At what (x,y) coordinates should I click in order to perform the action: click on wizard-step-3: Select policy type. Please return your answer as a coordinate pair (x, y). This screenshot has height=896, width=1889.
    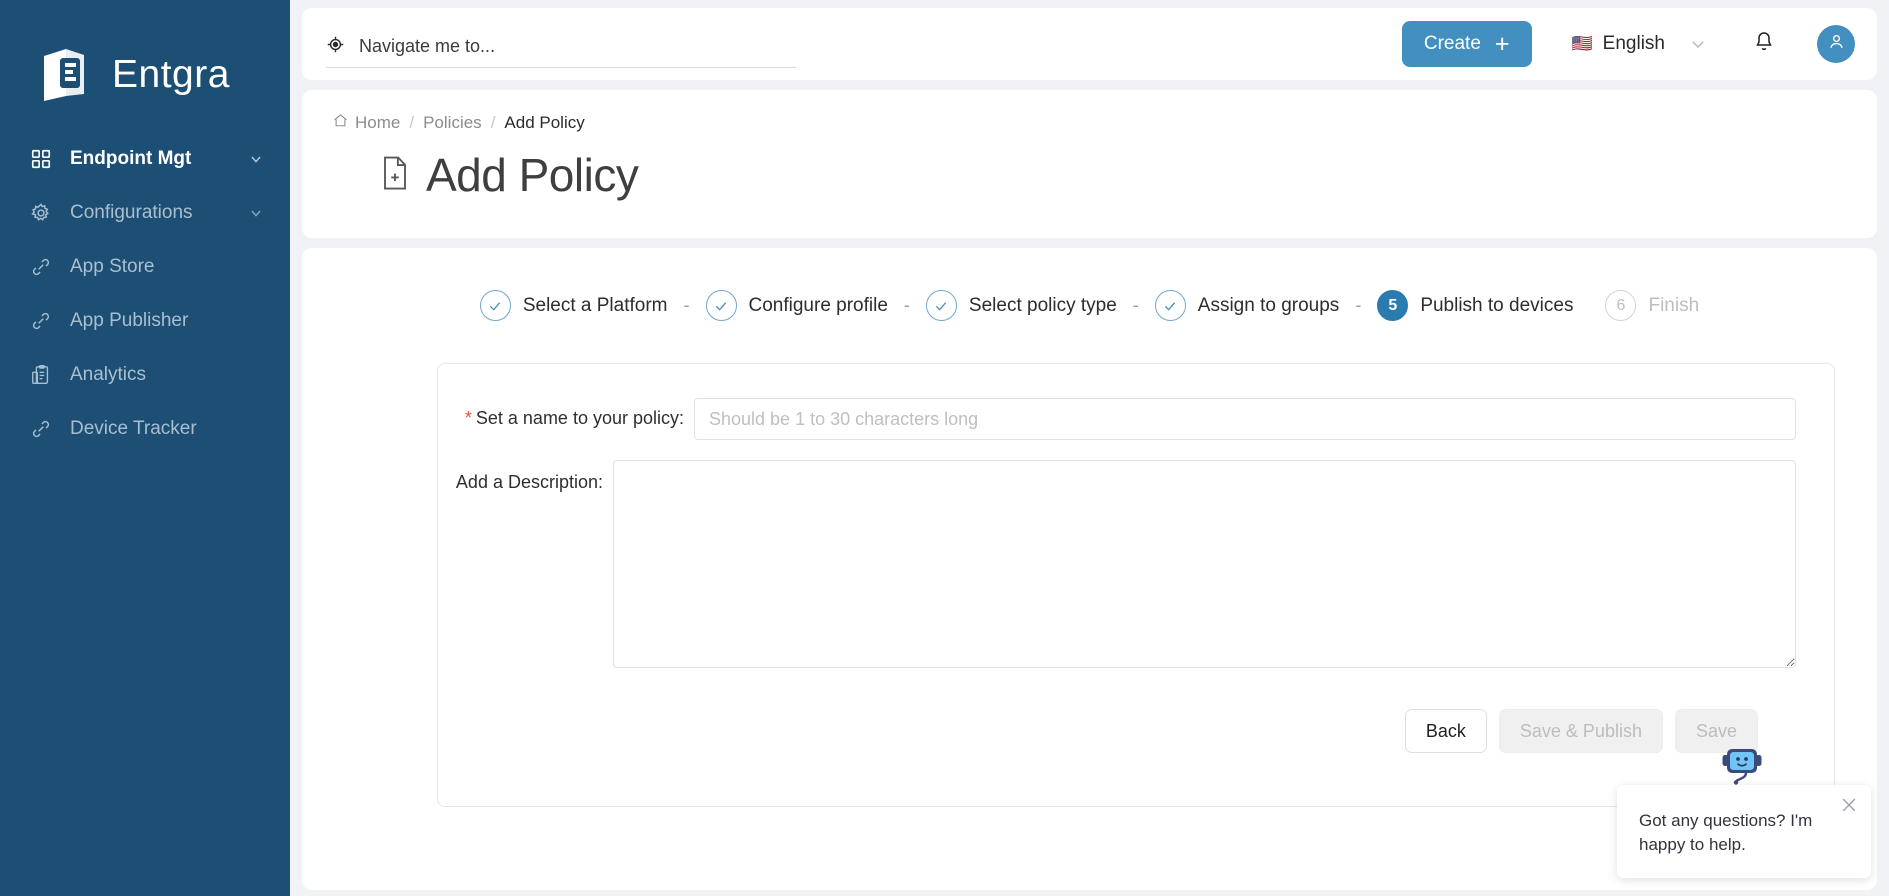
    Looking at the image, I should click on (1021, 305).